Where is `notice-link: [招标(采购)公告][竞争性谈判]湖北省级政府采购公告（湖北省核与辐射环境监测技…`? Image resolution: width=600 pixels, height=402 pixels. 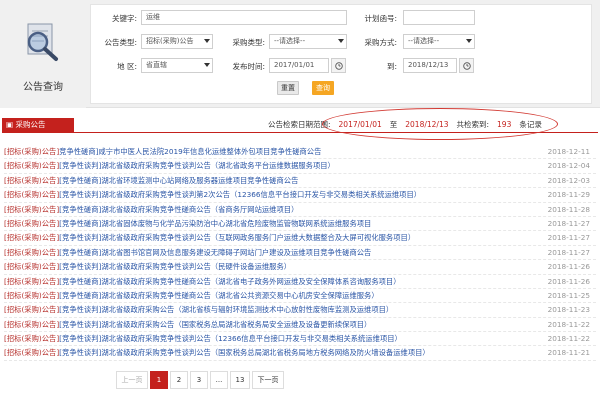 notice-link: [招标(采购)公告][竞争性谈判]湖北省级政府采购公告（湖北省核与辐射环境监测技… is located at coordinates (198, 310).